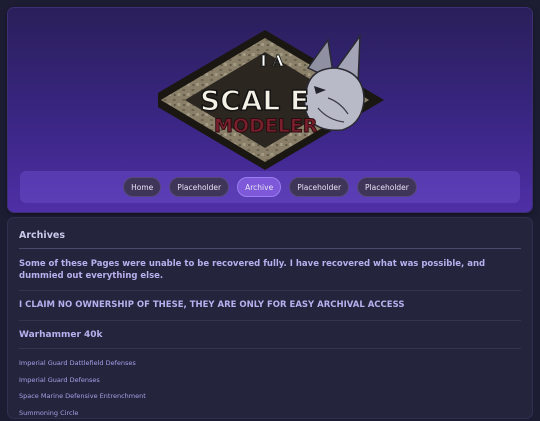 This screenshot has height=421, width=540. I want to click on page-title: Archives, so click(270, 239).